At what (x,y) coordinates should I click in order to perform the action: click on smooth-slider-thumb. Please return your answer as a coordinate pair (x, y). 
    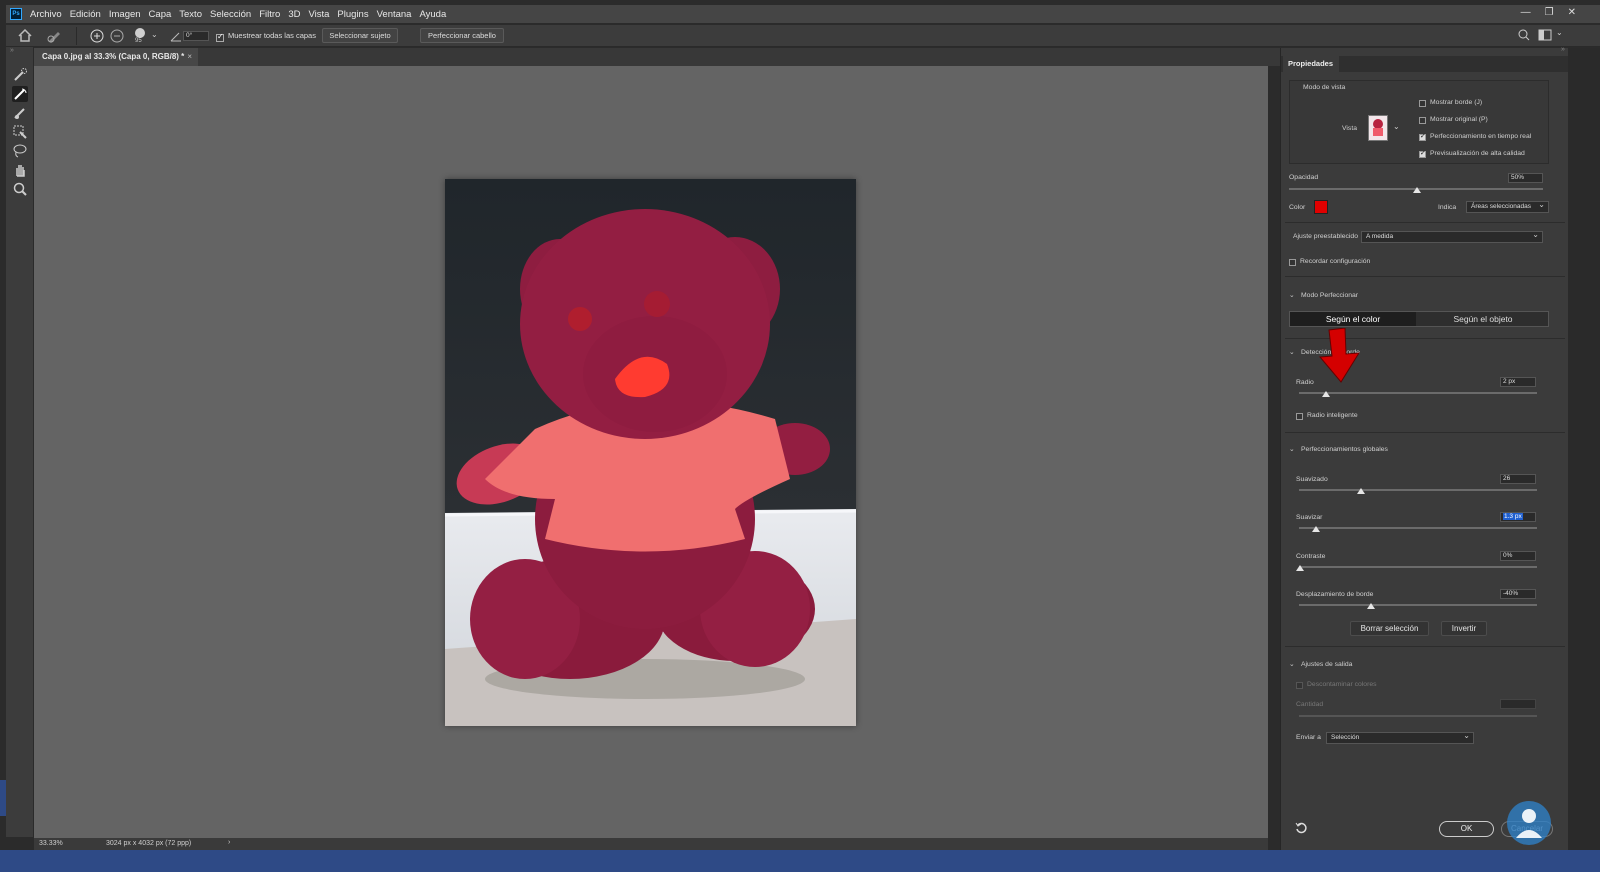
    Looking at the image, I should click on (1361, 491).